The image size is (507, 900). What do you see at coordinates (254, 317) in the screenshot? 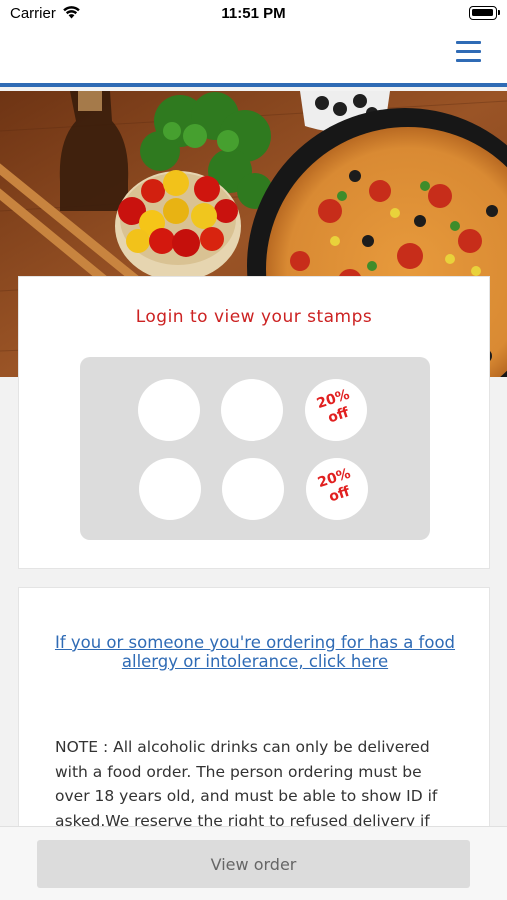
I see `stamps-login-prompt: Login to view your stamps` at bounding box center [254, 317].